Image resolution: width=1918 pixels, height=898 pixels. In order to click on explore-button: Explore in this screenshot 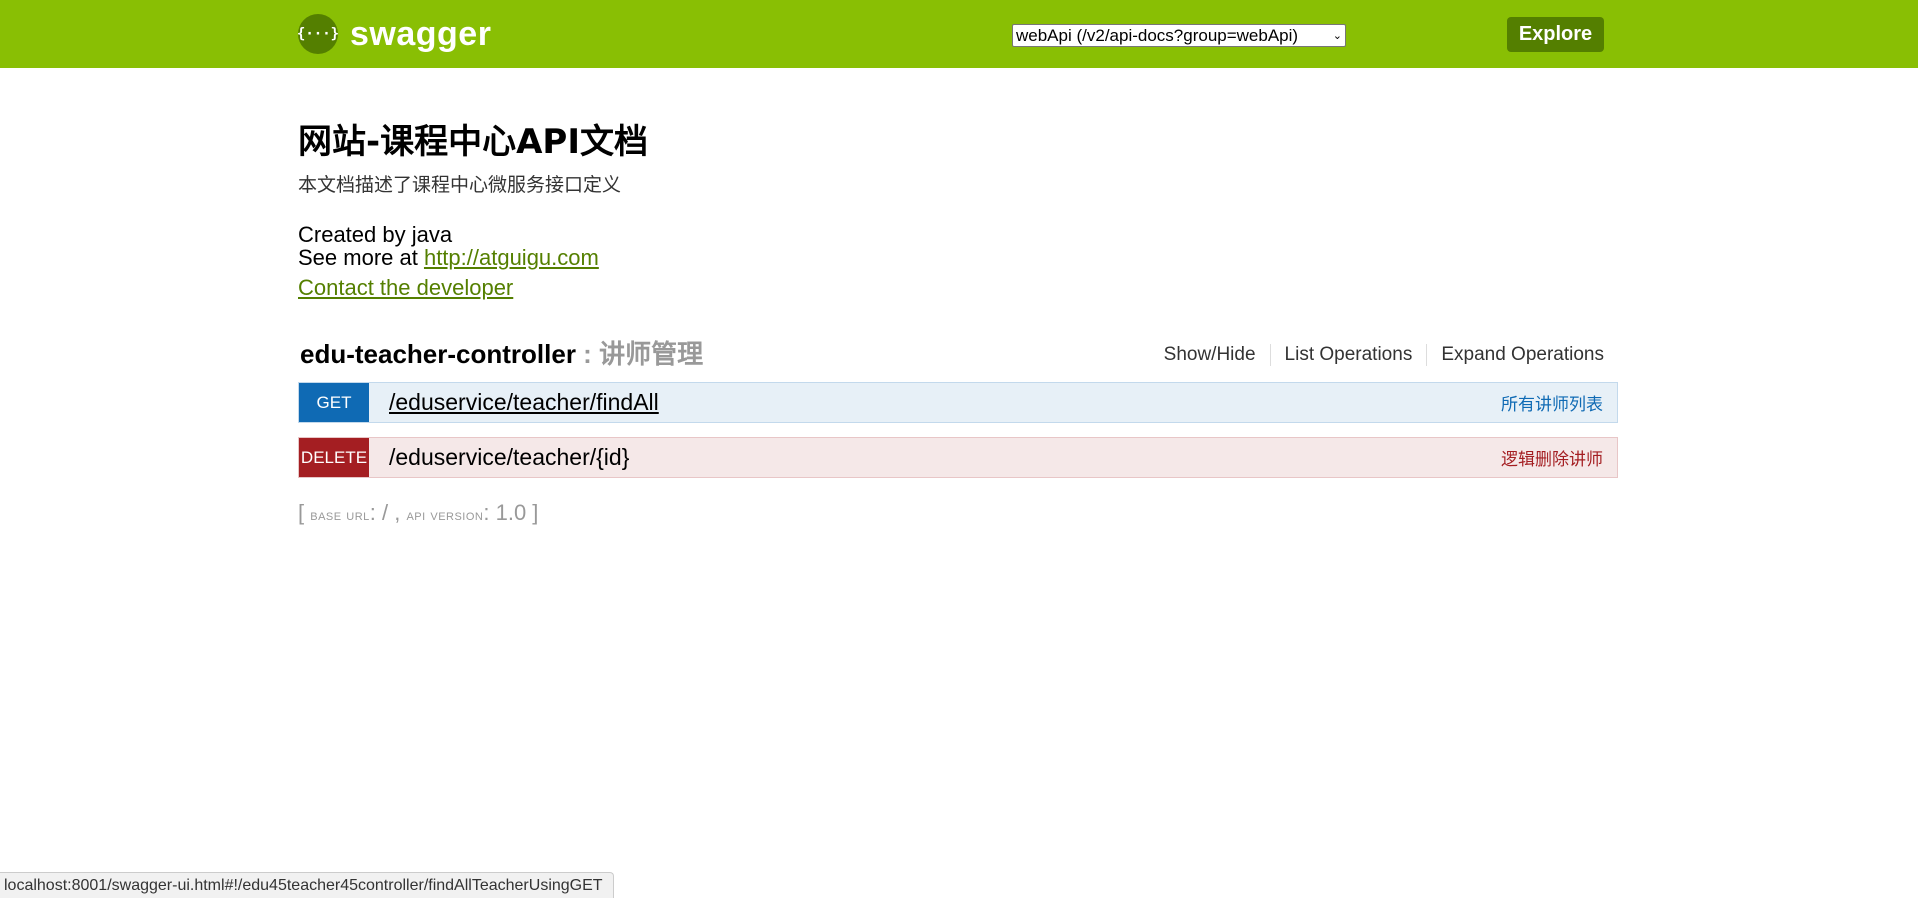, I will do `click(1555, 34)`.